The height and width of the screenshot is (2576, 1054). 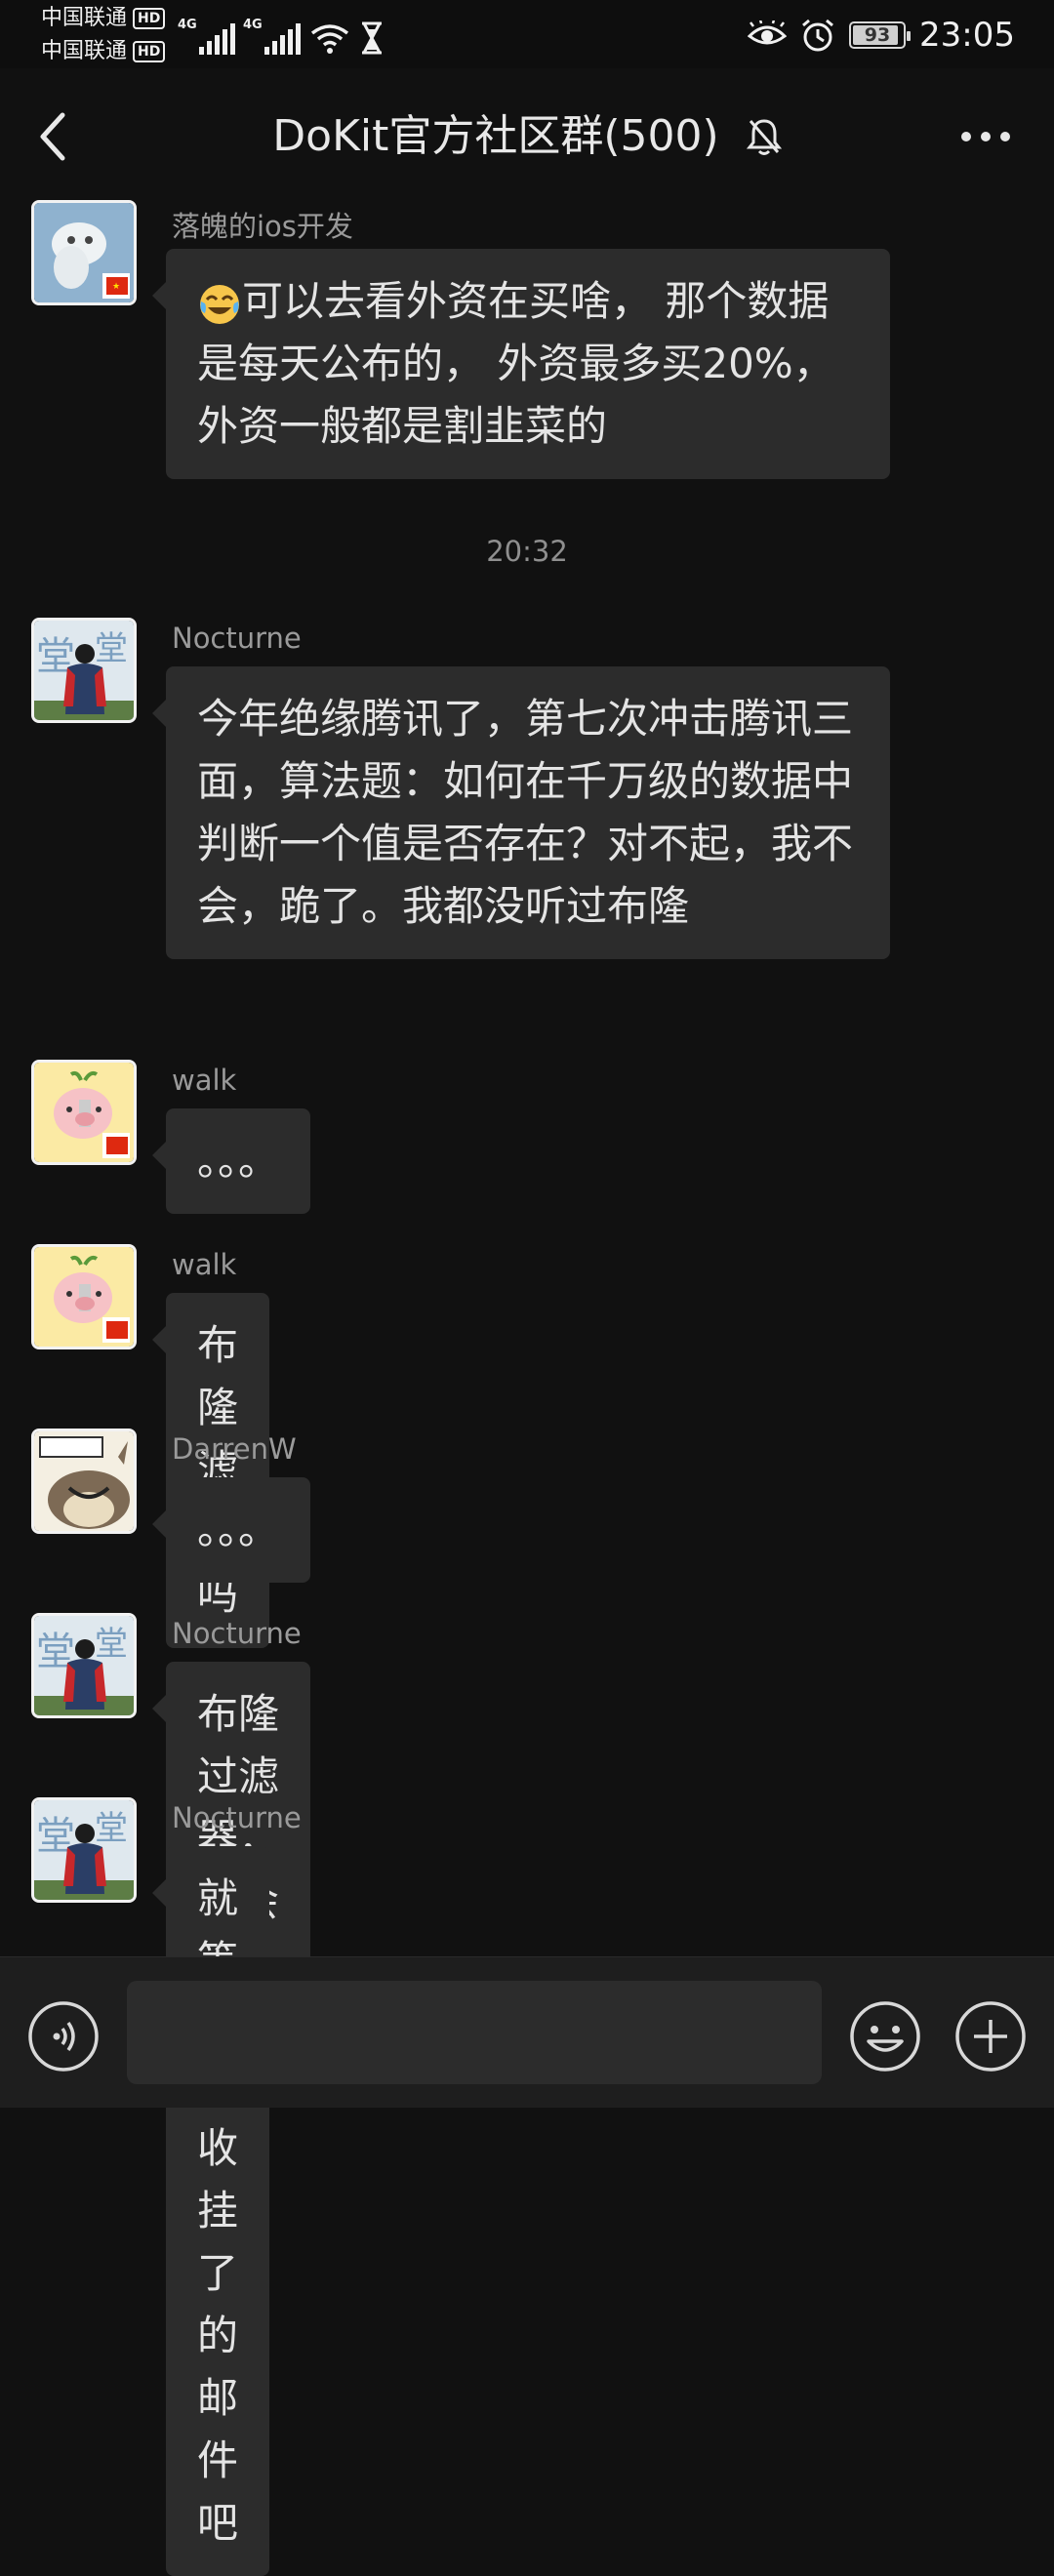 I want to click on tears-of-joy-emoji-icon, so click(x=219, y=304).